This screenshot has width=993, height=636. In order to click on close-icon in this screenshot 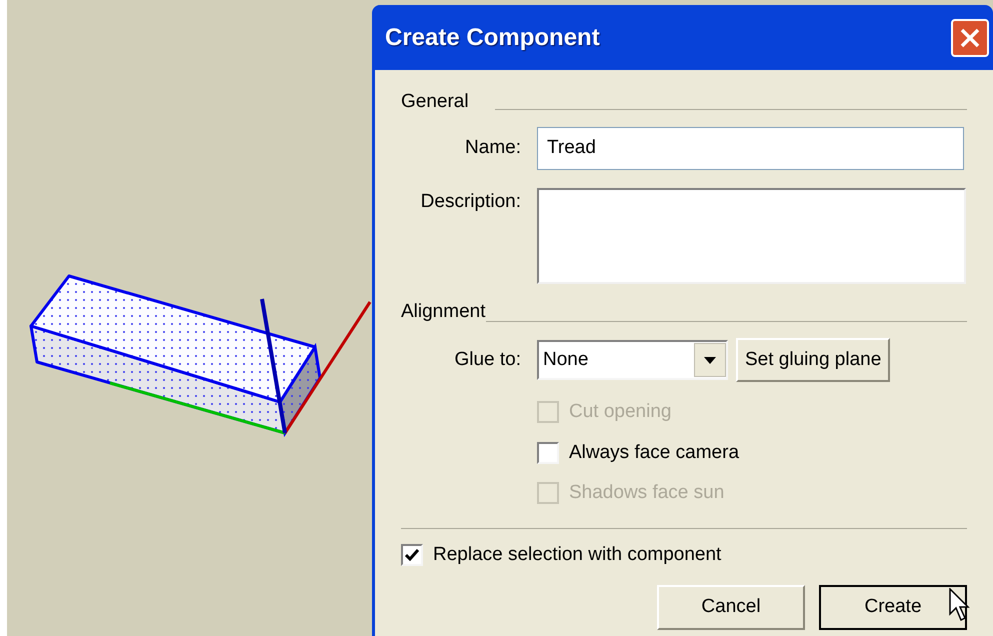, I will do `click(970, 37)`.